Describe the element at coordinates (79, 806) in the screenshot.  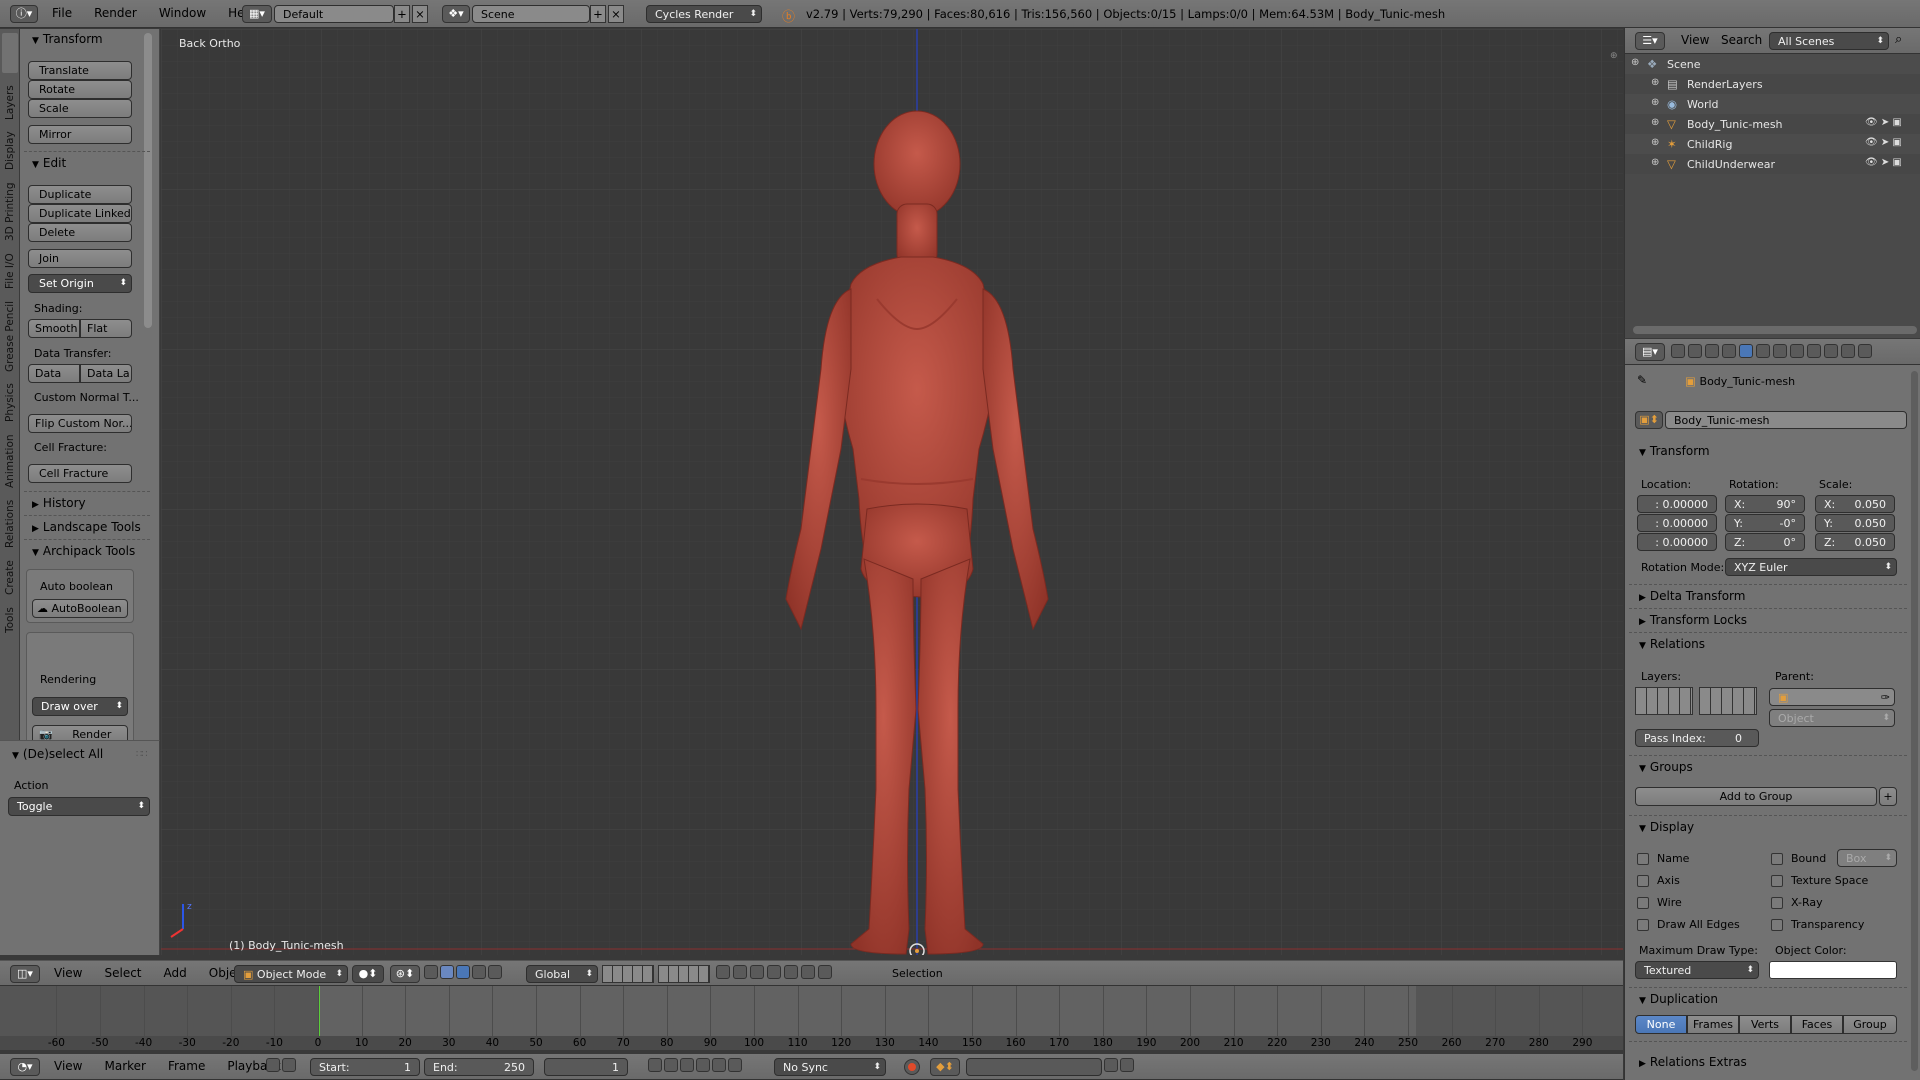
I see `action-dropdown: Toggle ⬍` at that location.